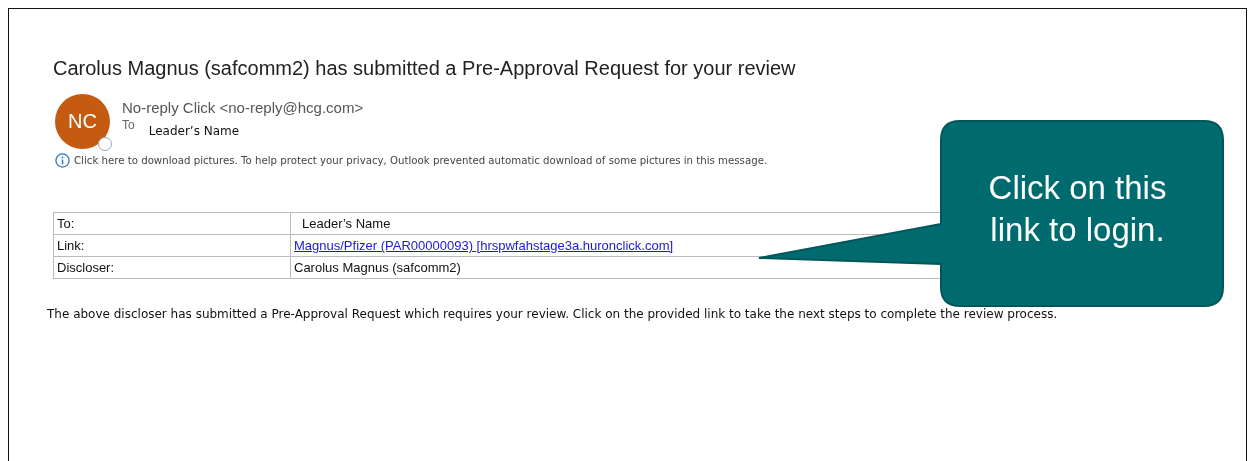  Describe the element at coordinates (62, 160) in the screenshot. I see `info-icon` at that location.